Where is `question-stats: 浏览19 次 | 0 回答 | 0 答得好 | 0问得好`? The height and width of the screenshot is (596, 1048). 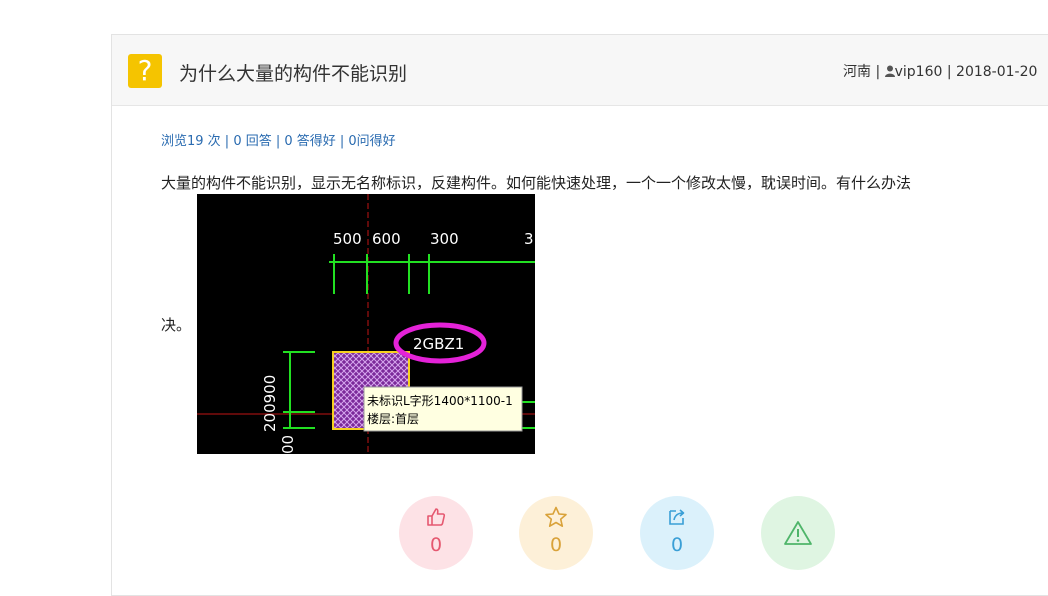 question-stats: 浏览19 次 | 0 回答 | 0 答得好 | 0问得好 is located at coordinates (278, 141).